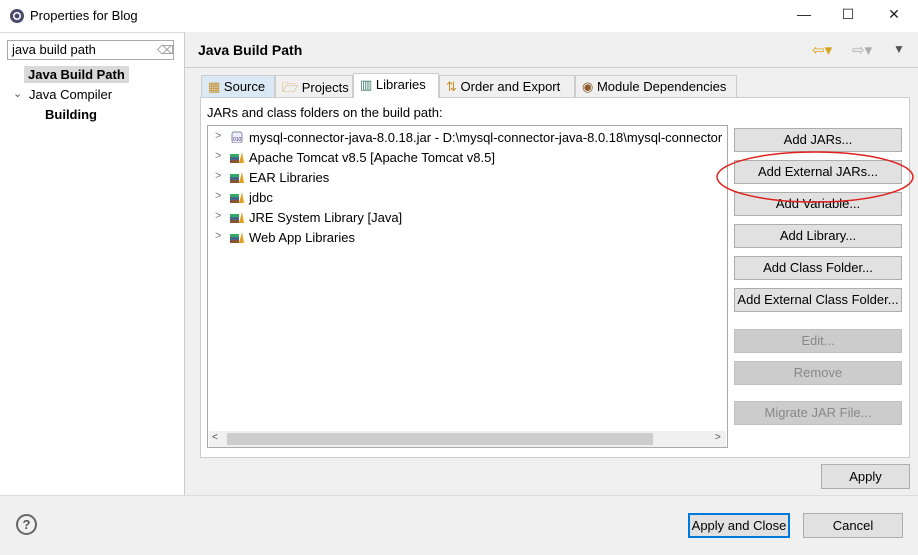 Image resolution: width=918 pixels, height=555 pixels. What do you see at coordinates (84, 15) in the screenshot?
I see `window-title: Properties for Blog` at bounding box center [84, 15].